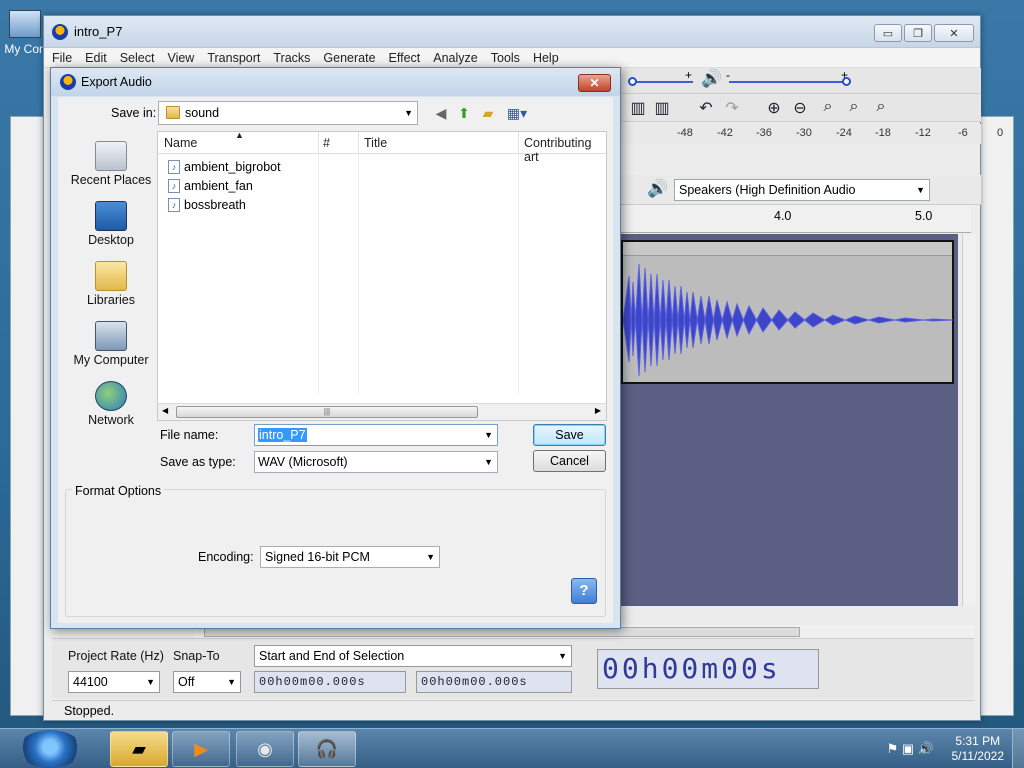 This screenshot has width=1024, height=768. I want to click on place-my-computer: My Computer, so click(111, 344).